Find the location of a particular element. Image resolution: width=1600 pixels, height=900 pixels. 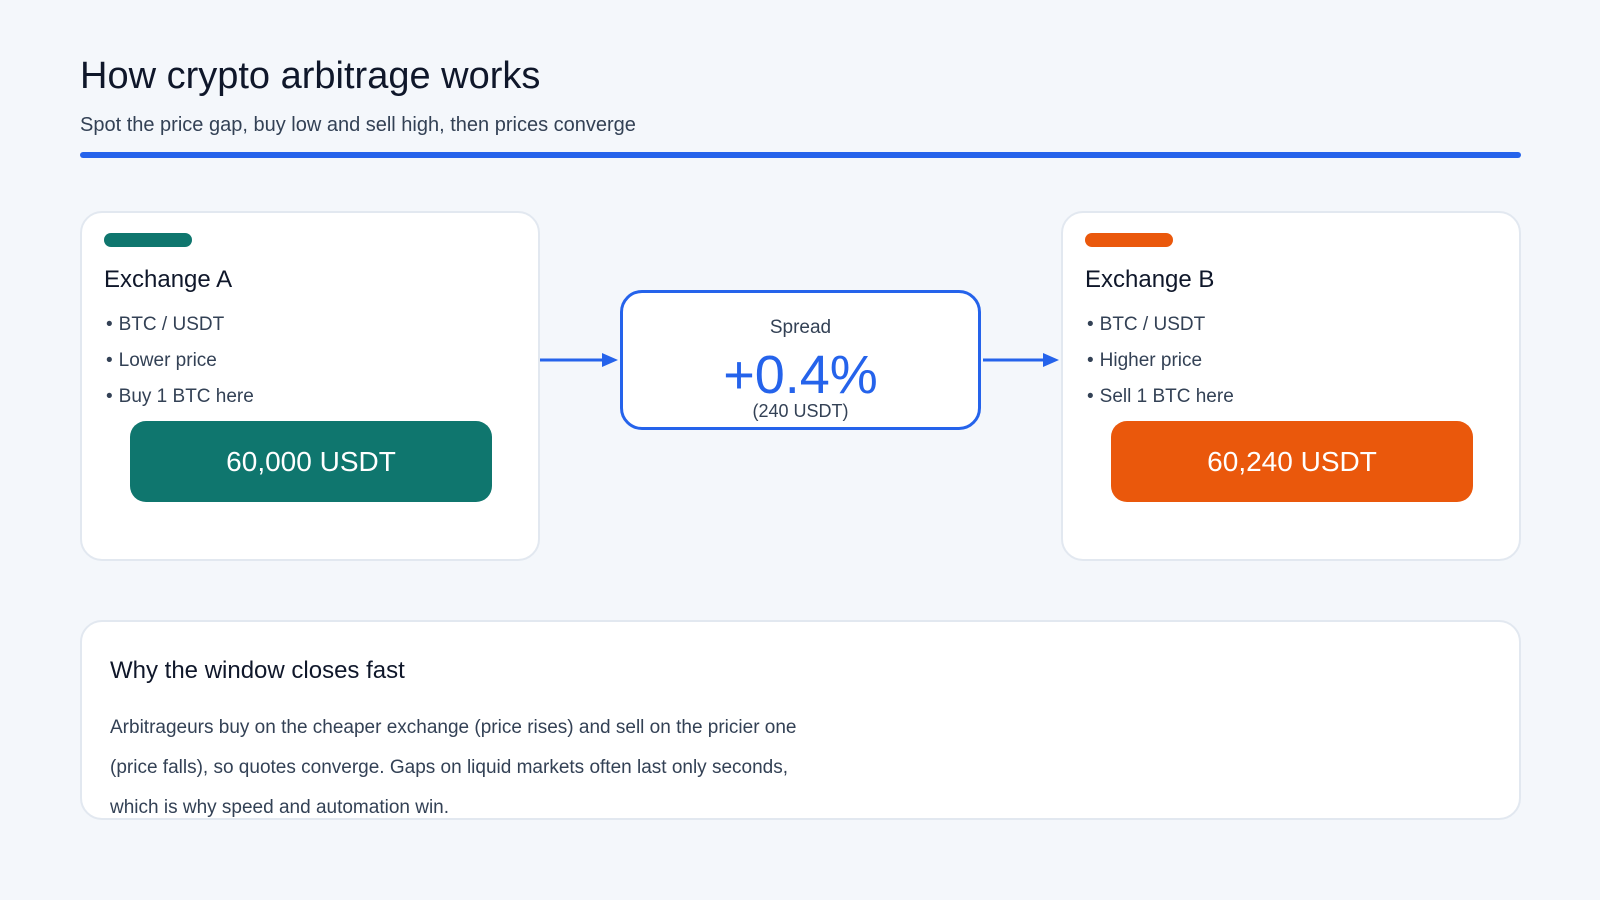

info-title: Why the window closes fast is located at coordinates (257, 670).